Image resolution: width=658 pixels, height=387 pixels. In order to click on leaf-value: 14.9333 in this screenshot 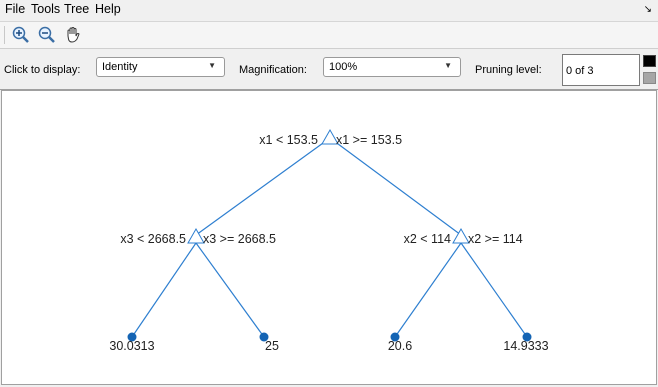, I will do `click(525, 346)`.